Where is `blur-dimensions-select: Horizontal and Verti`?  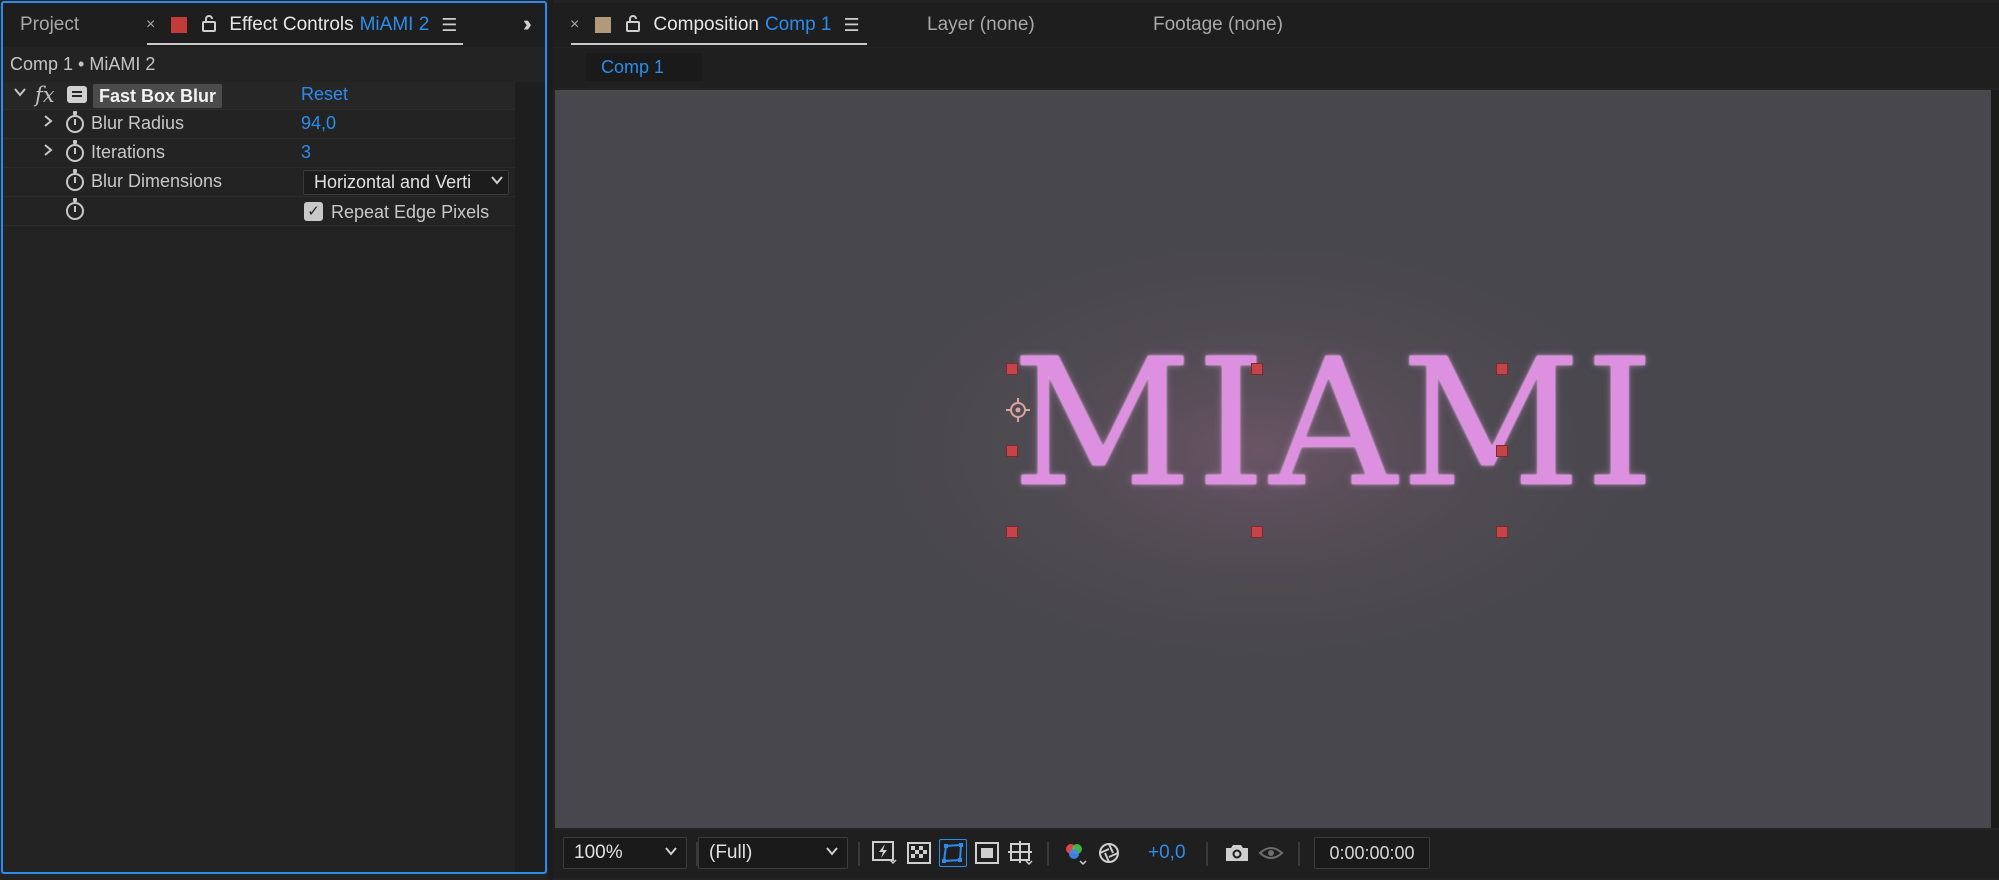 blur-dimensions-select: Horizontal and Verti is located at coordinates (406, 182).